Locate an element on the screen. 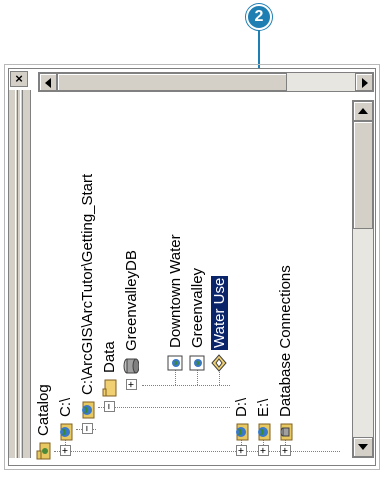 This screenshot has width=384, height=494. scroll-left-button is located at coordinates (48, 82).